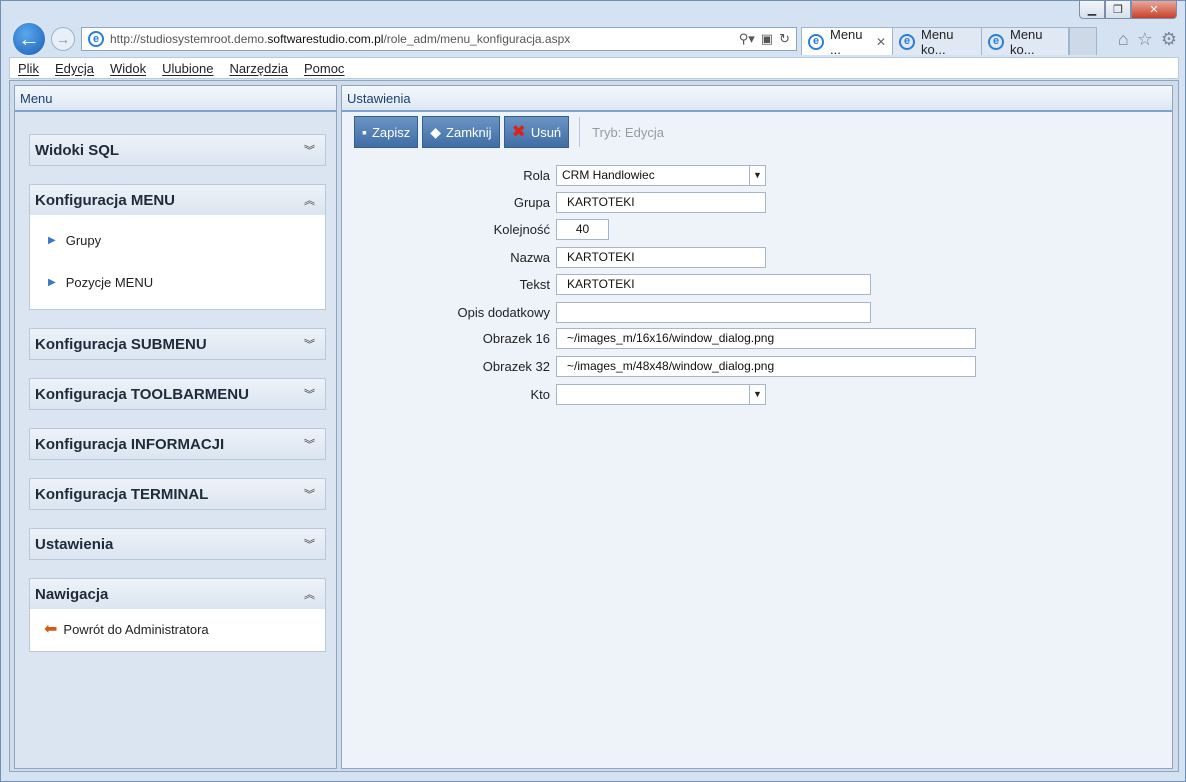 The height and width of the screenshot is (782, 1186). Describe the element at coordinates (766, 338) in the screenshot. I see `obrazek16-field: ~/images_m/16x16/window_dialog.png` at that location.